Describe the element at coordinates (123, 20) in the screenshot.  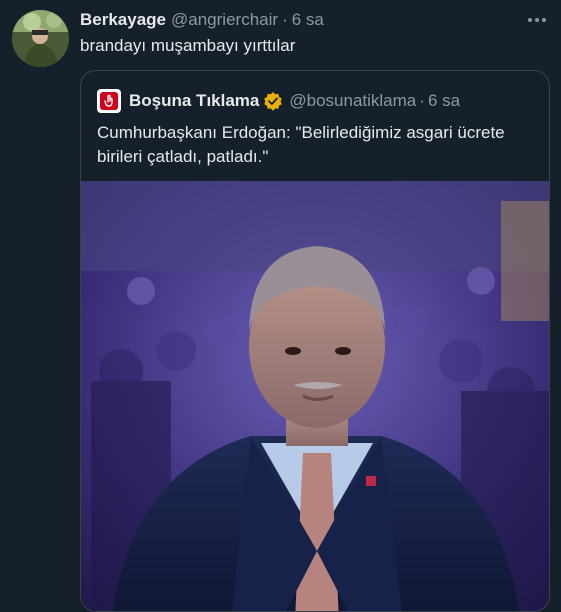
I see `display-name: Berkayage` at that location.